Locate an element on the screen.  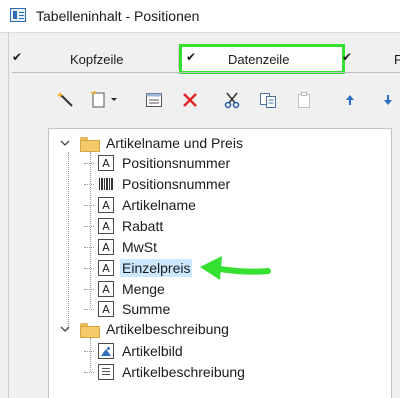
cut-button is located at coordinates (232, 100).